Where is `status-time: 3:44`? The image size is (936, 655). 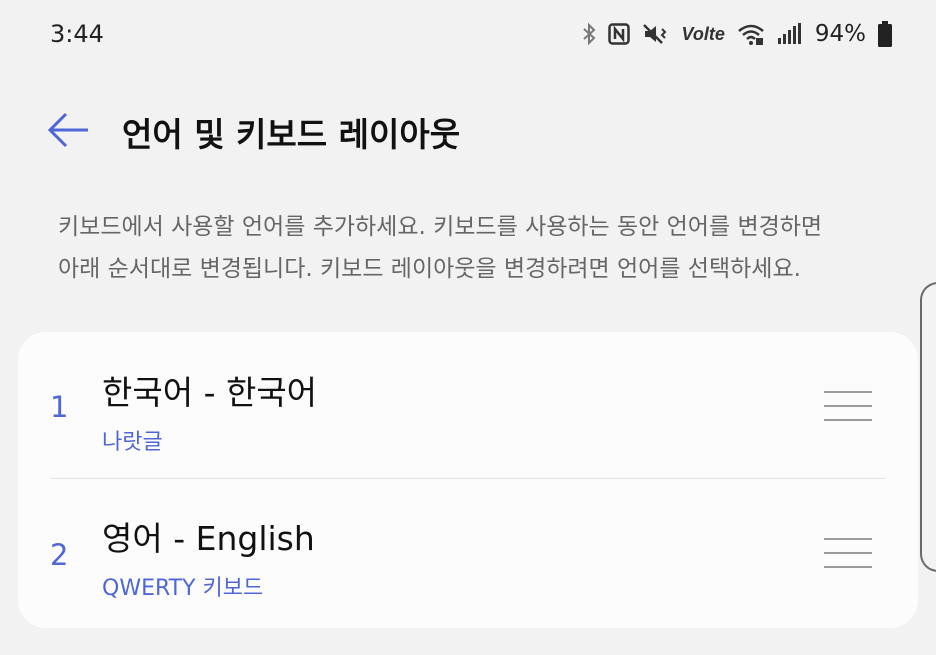
status-time: 3:44 is located at coordinates (77, 34).